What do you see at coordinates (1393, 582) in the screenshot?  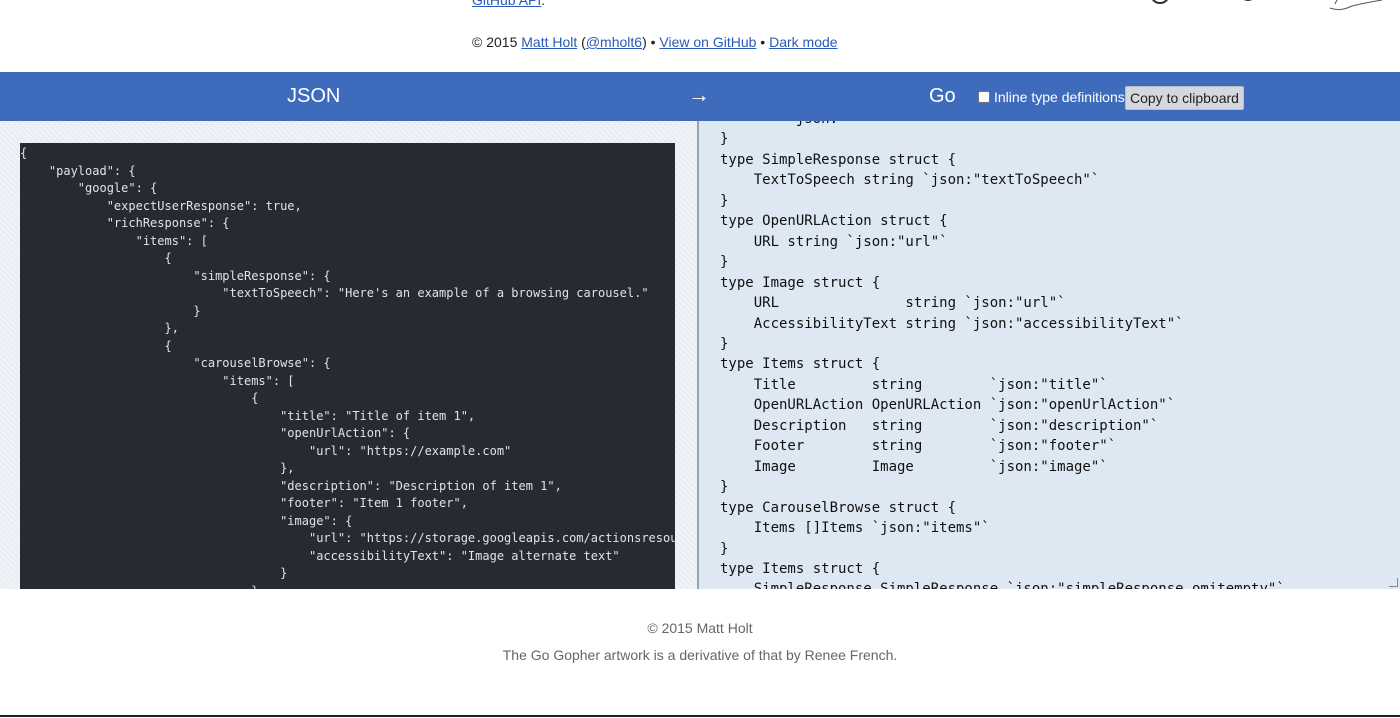 I see `resize-handle-icon` at bounding box center [1393, 582].